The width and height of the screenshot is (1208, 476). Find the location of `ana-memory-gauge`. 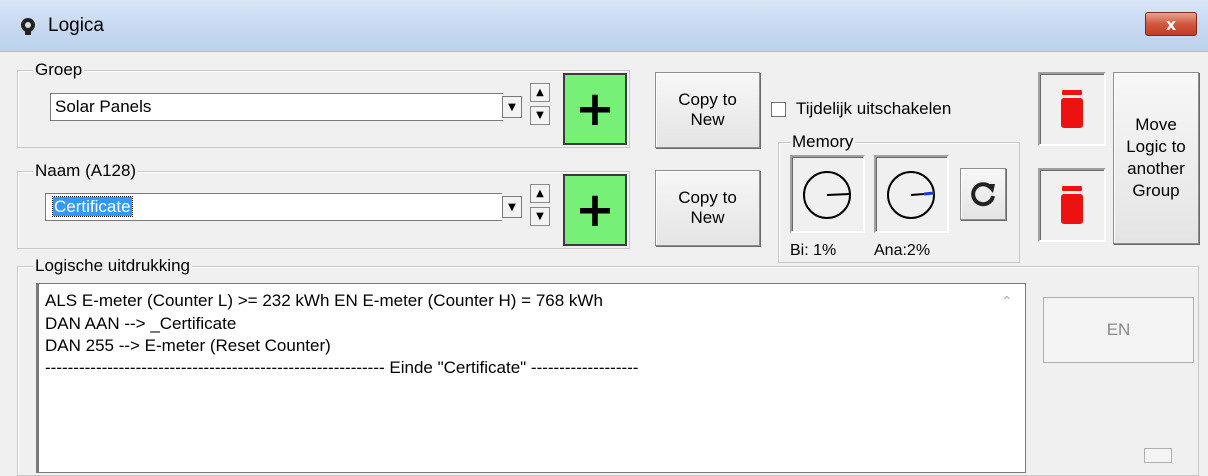

ana-memory-gauge is located at coordinates (911, 194).